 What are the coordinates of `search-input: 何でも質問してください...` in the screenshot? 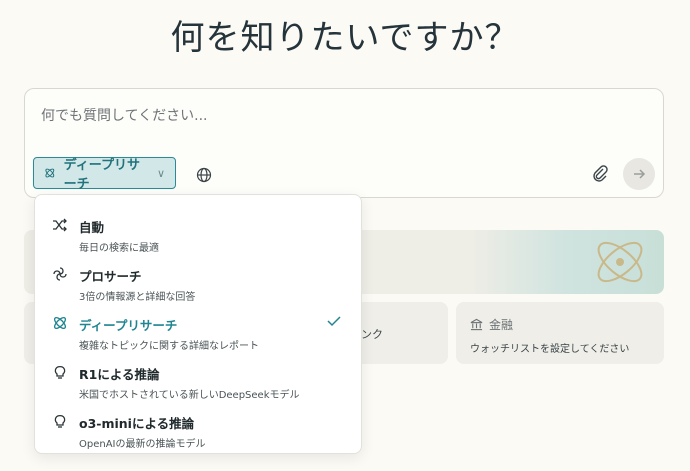 It's located at (124, 115).